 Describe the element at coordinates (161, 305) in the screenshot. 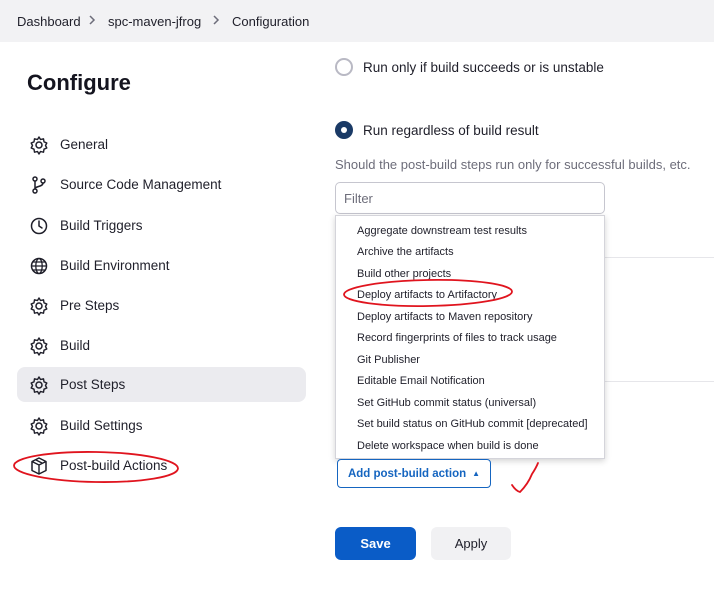

I see `sidebar-item-pre-steps: Pre Steps` at that location.